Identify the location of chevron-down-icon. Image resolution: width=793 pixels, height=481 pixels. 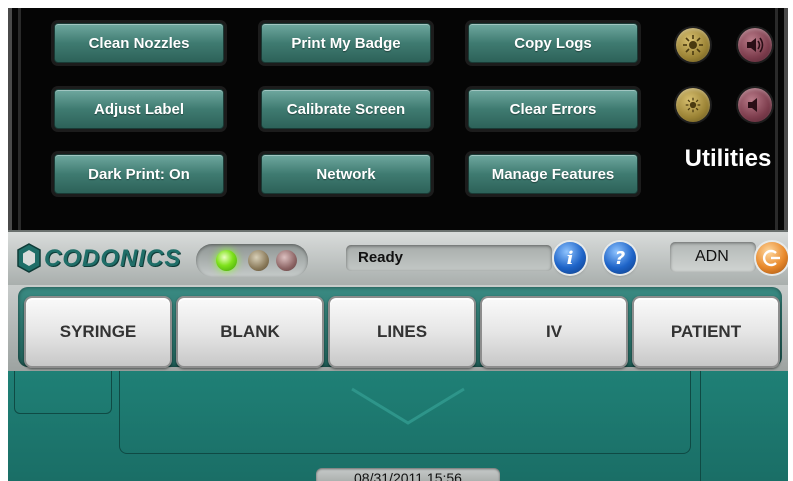
(408, 406).